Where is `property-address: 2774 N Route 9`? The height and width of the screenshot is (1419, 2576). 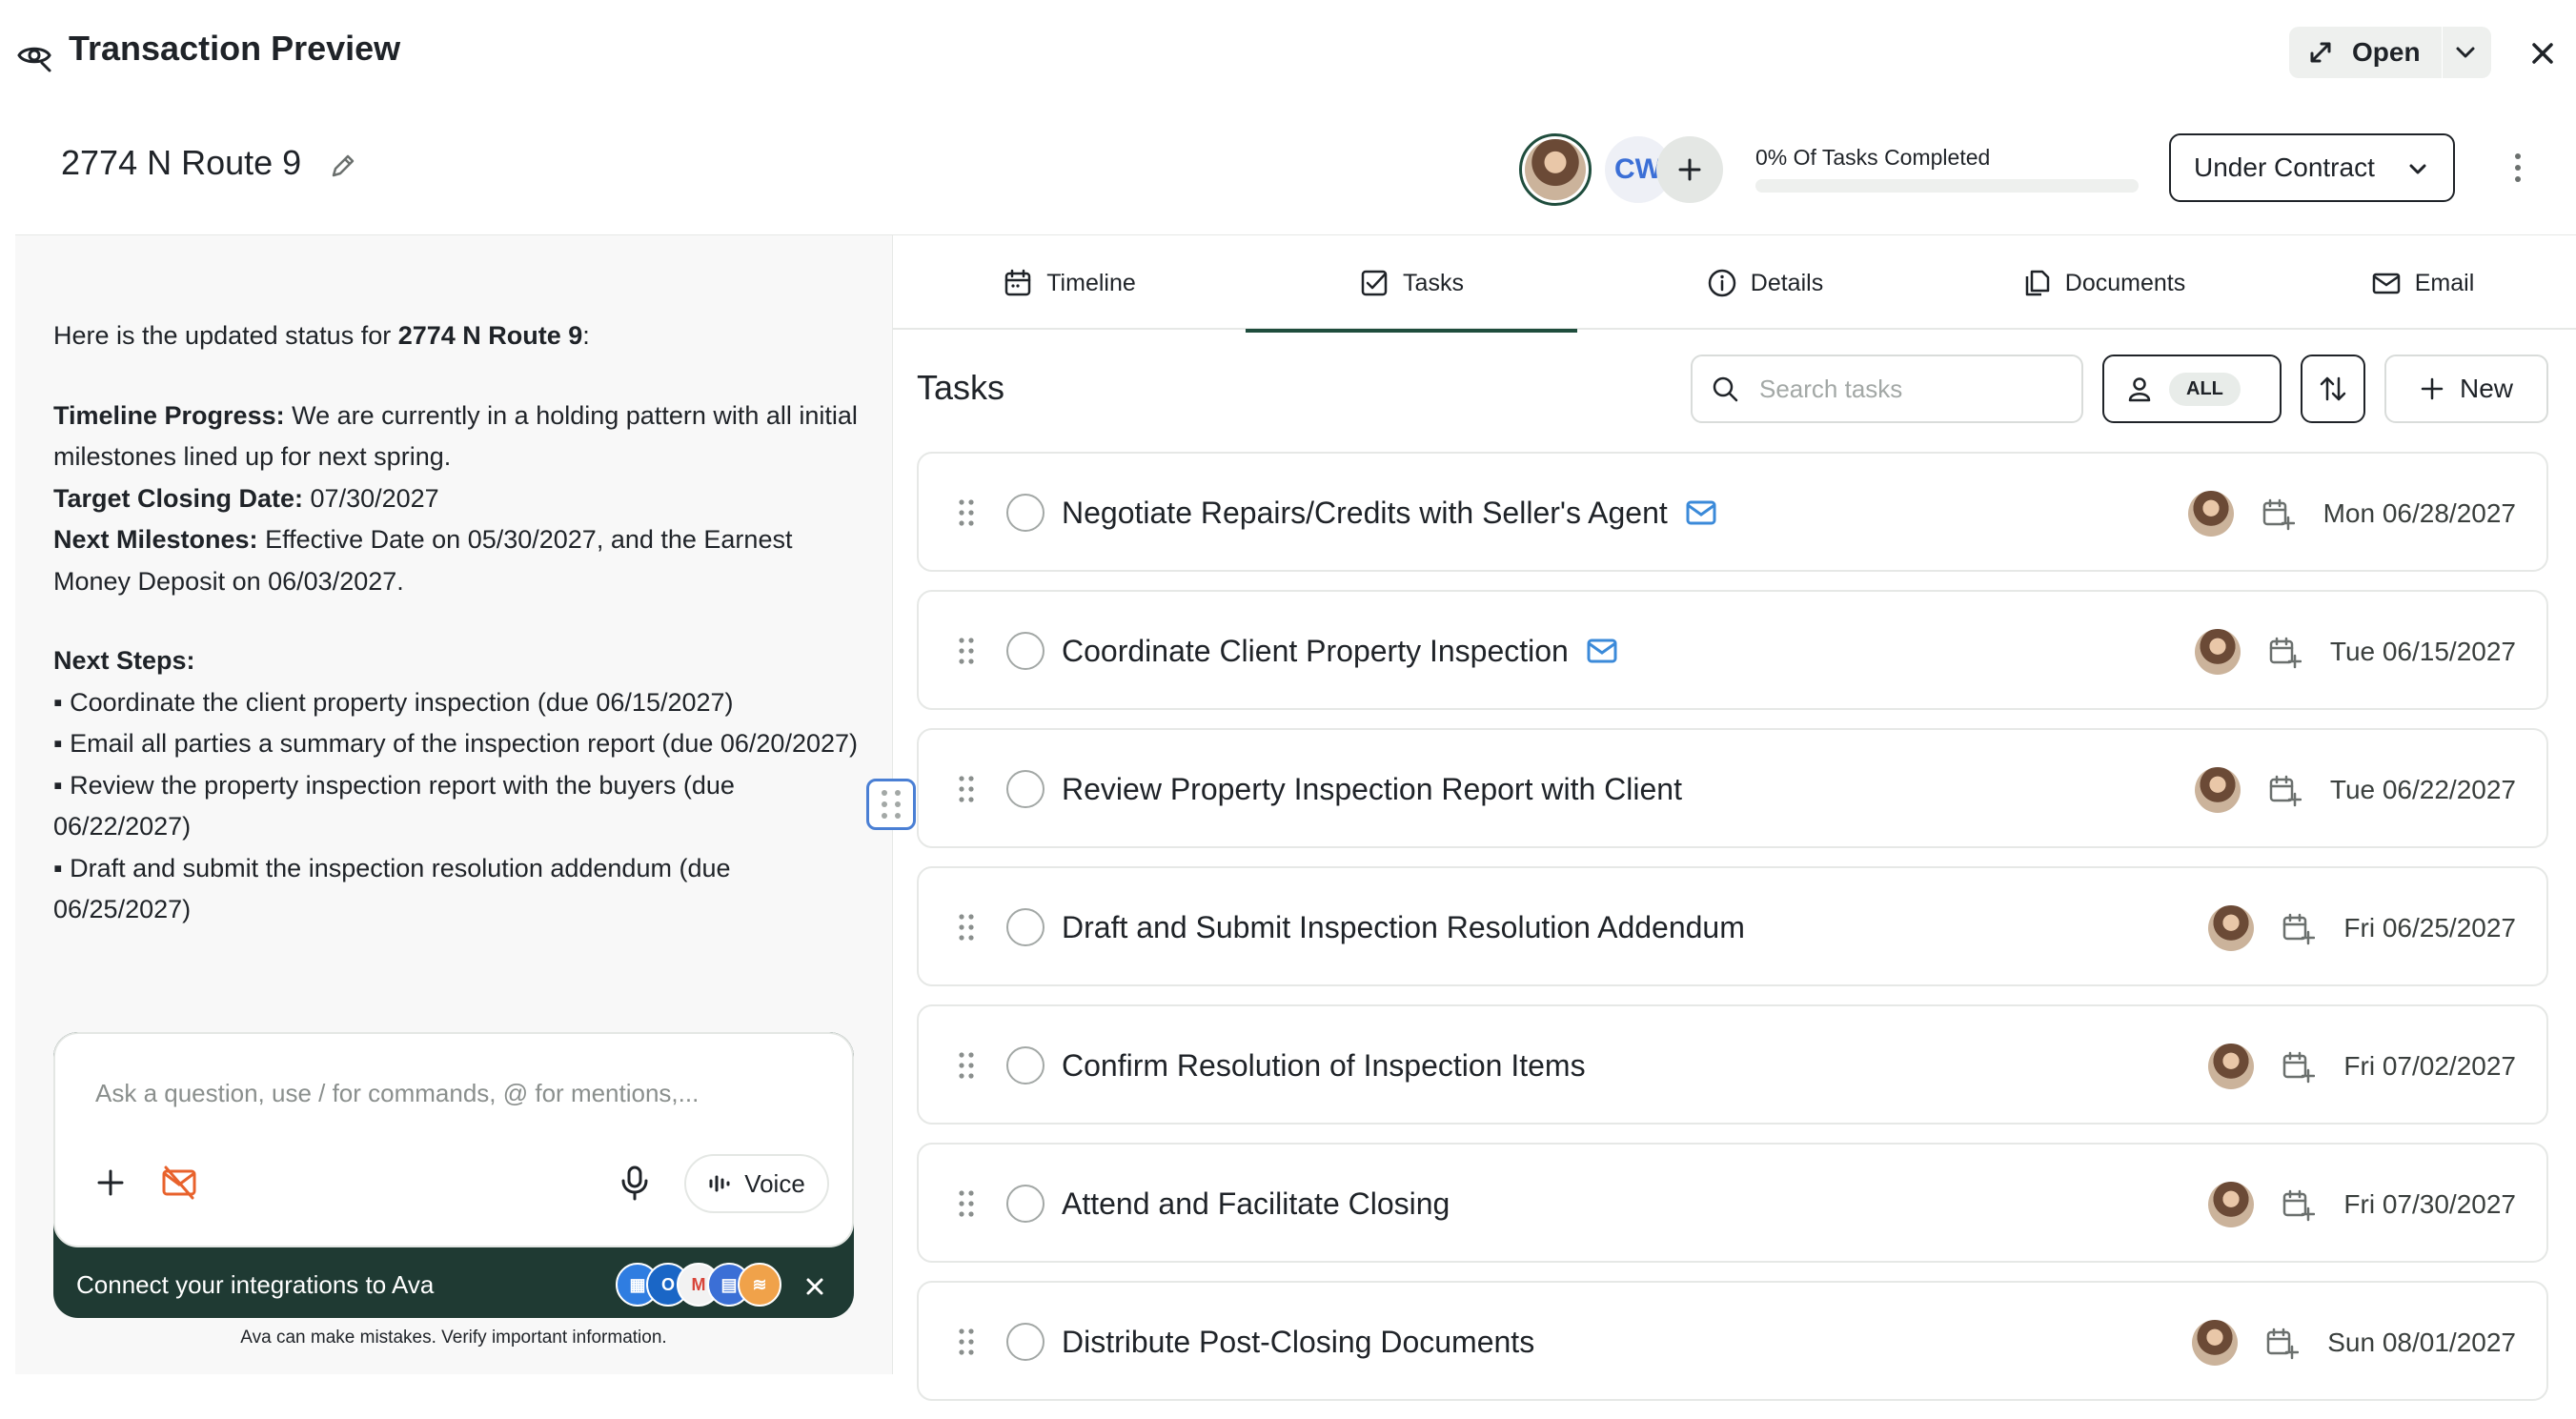
property-address: 2774 N Route 9 is located at coordinates (182, 162).